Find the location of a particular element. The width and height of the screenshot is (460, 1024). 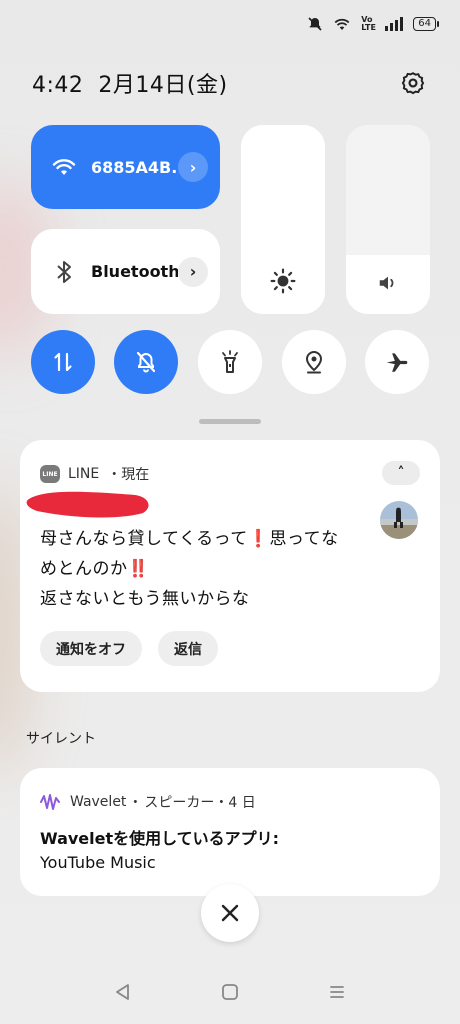

location-toggle is located at coordinates (314, 362).